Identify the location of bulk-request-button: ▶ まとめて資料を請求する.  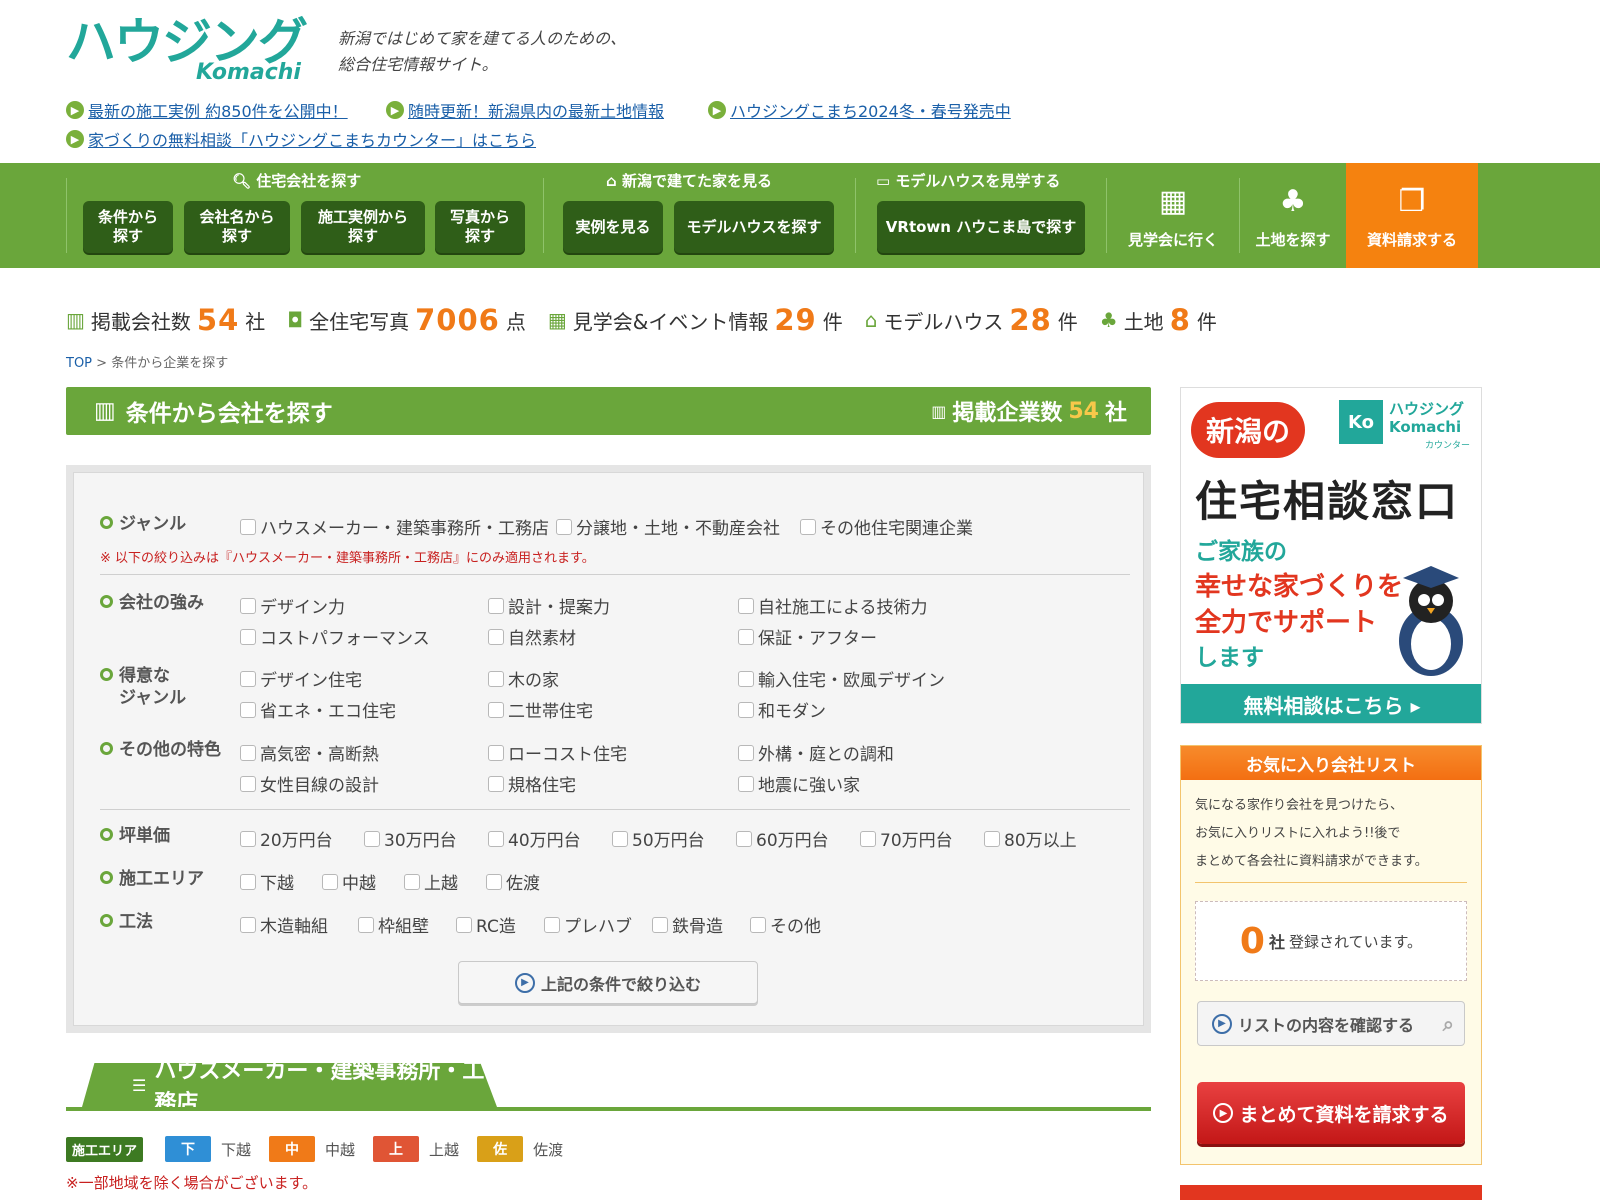
(1331, 1113).